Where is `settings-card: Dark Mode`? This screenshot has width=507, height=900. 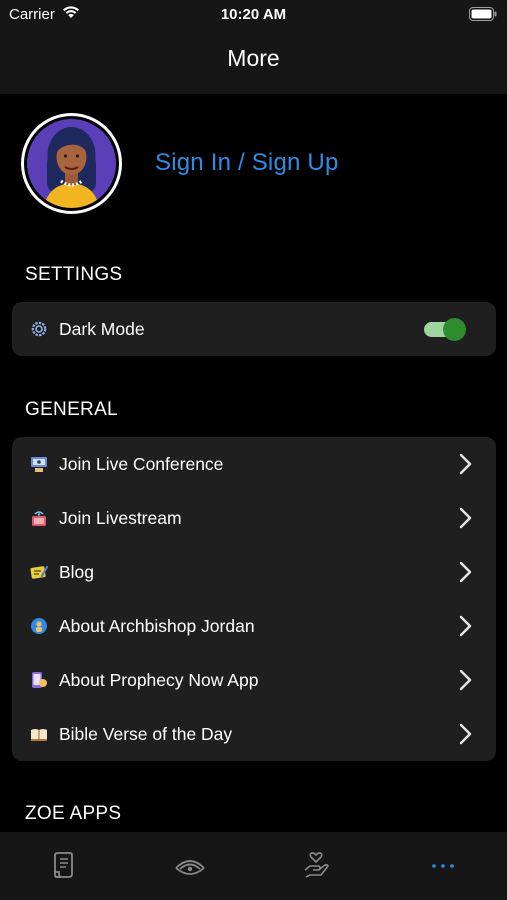
settings-card: Dark Mode is located at coordinates (254, 329).